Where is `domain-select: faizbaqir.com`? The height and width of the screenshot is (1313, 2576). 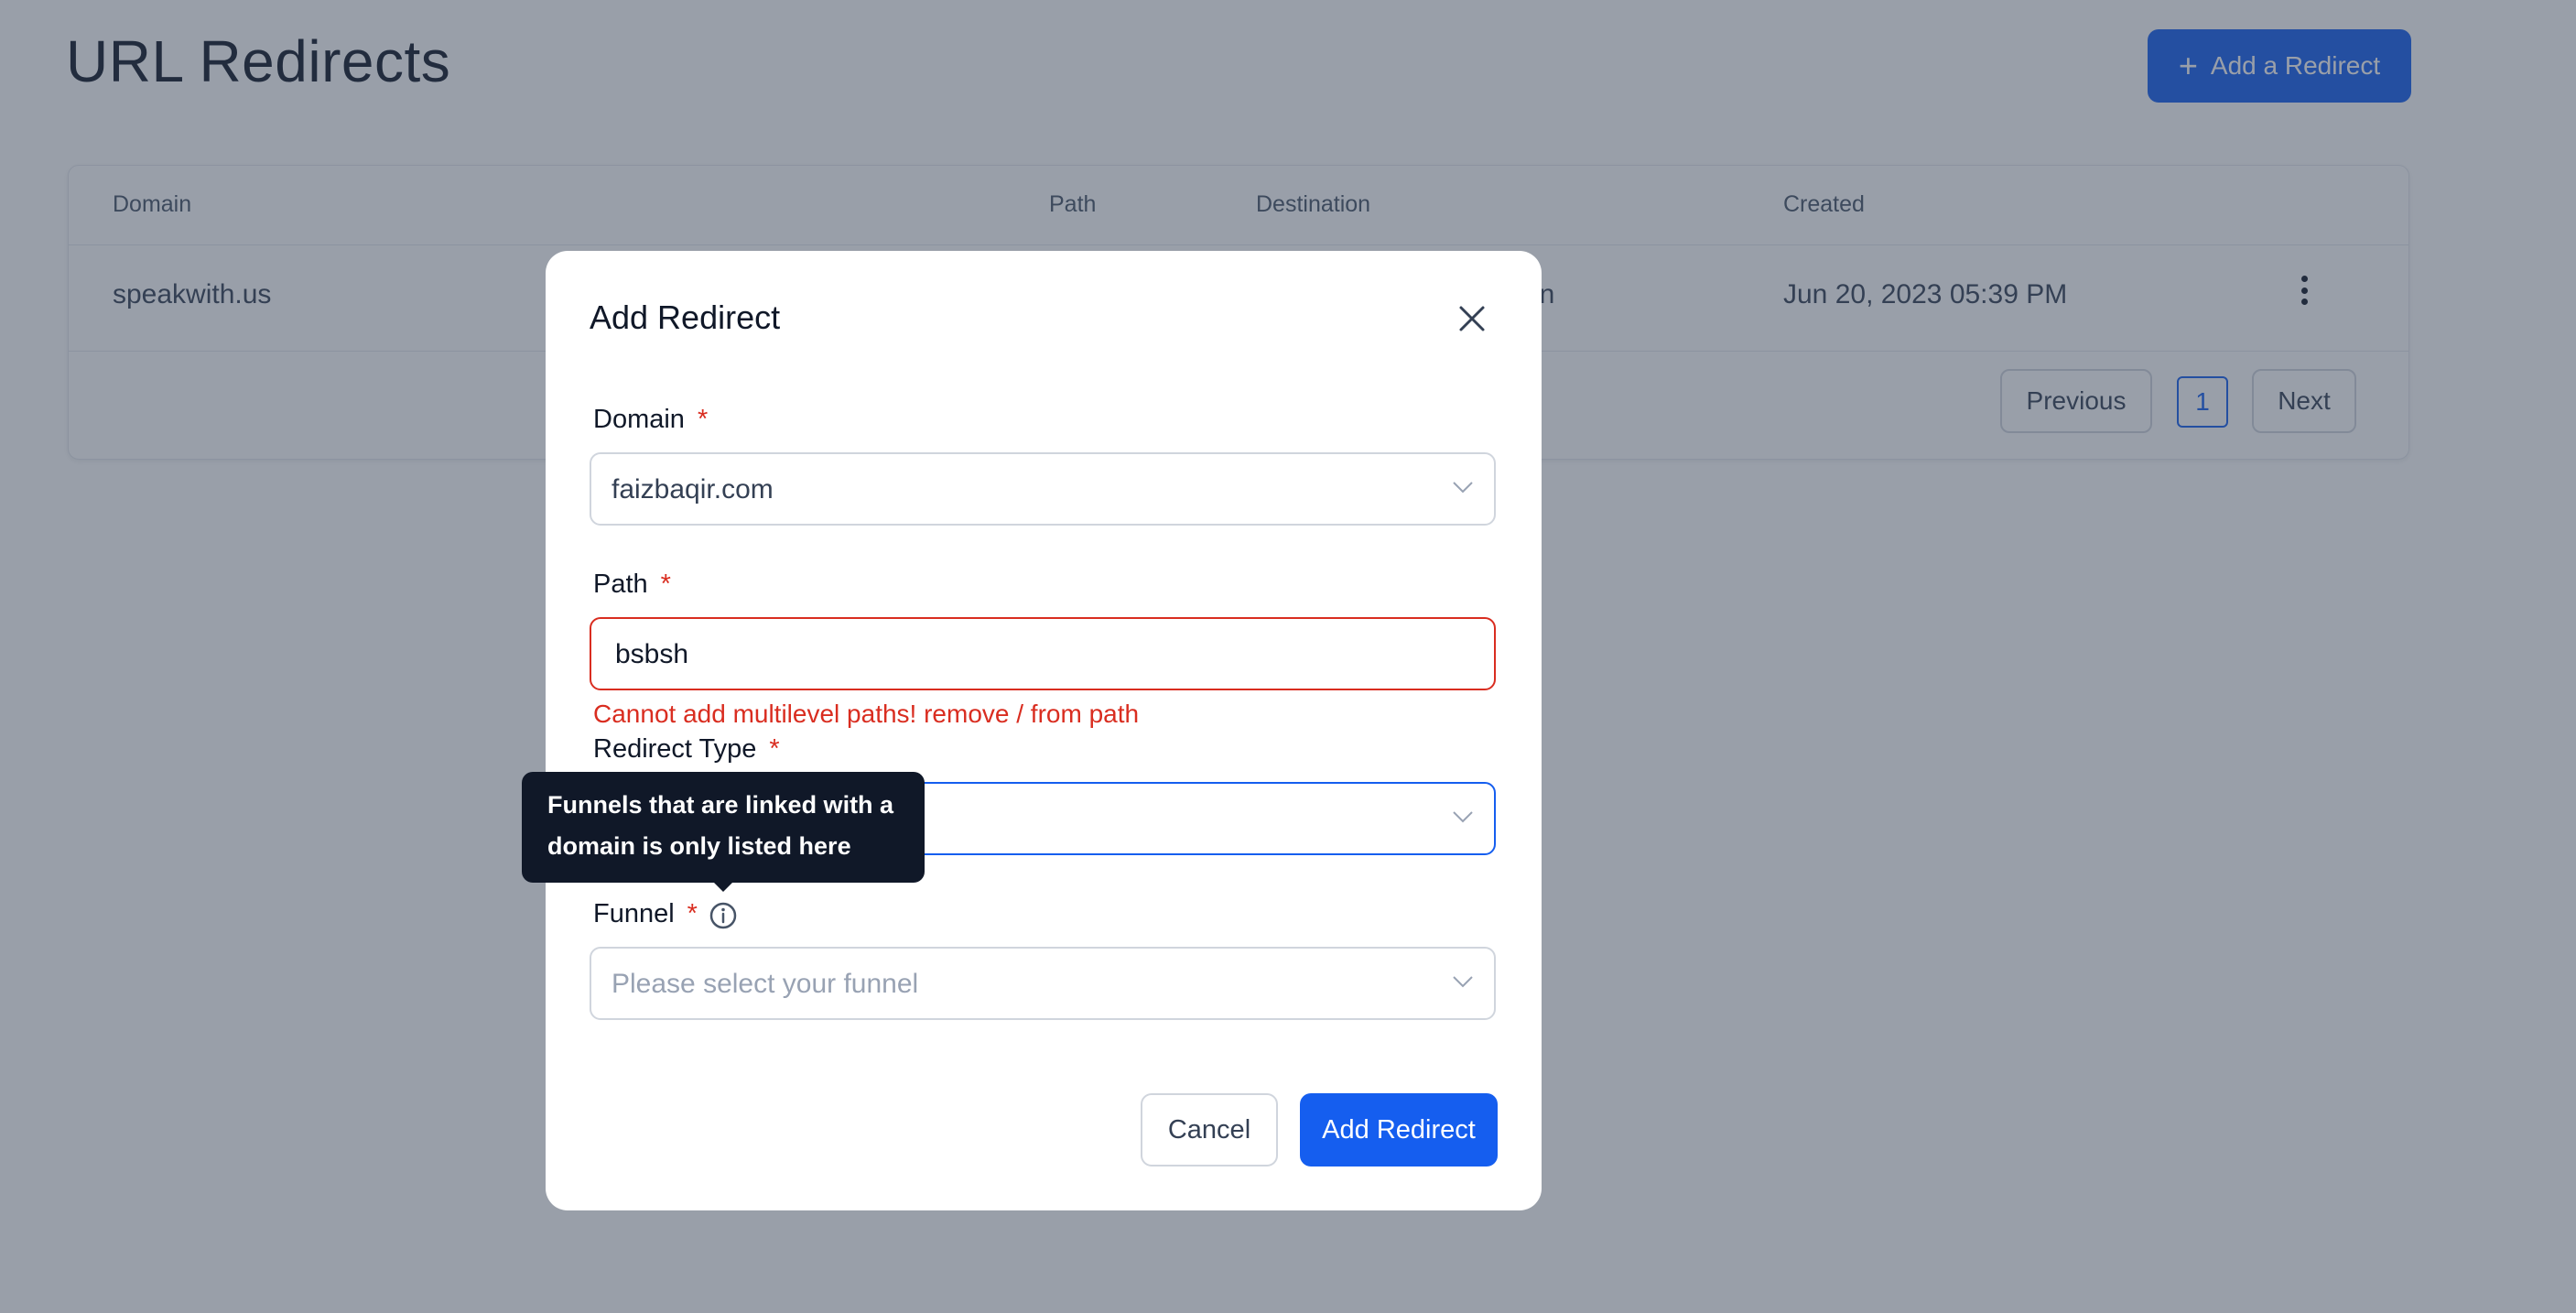 domain-select: faizbaqir.com is located at coordinates (1043, 489).